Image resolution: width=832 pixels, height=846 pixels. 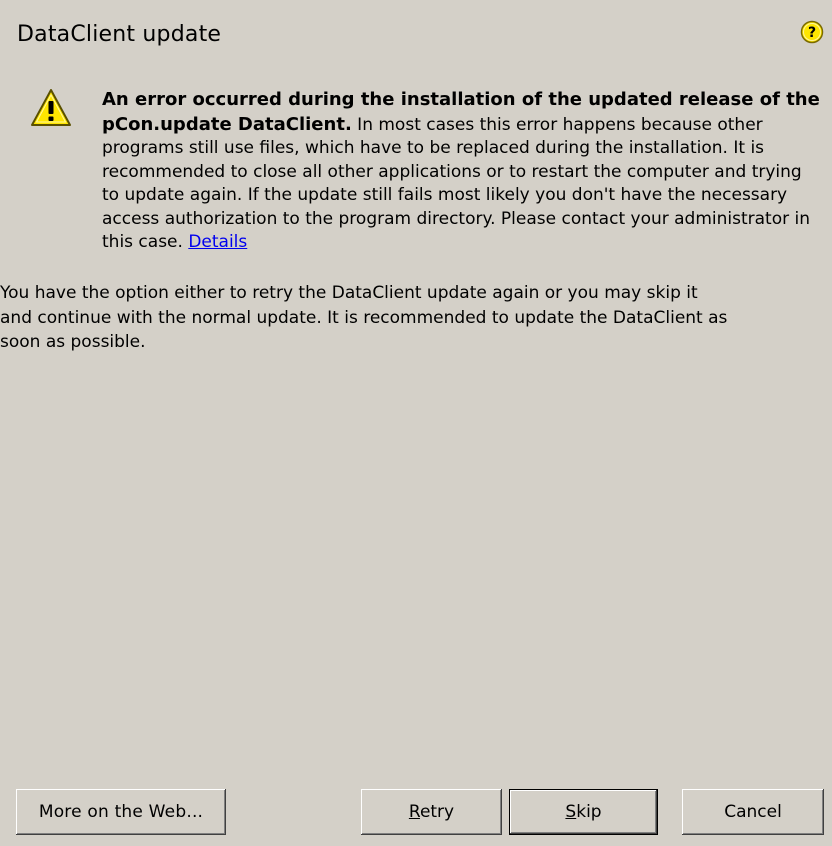 I want to click on warning-icon, so click(x=51, y=108).